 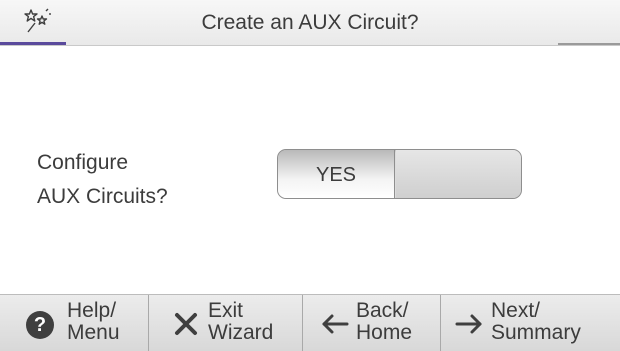 I want to click on next-label: Next/ Summary, so click(x=536, y=322).